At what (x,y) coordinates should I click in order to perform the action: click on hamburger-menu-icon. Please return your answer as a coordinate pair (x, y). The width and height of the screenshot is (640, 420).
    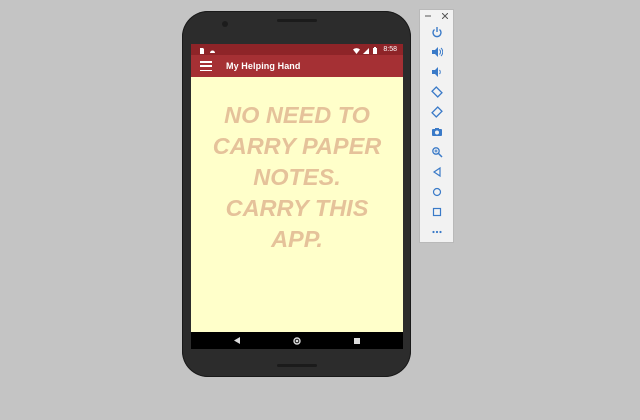
    Looking at the image, I should click on (206, 66).